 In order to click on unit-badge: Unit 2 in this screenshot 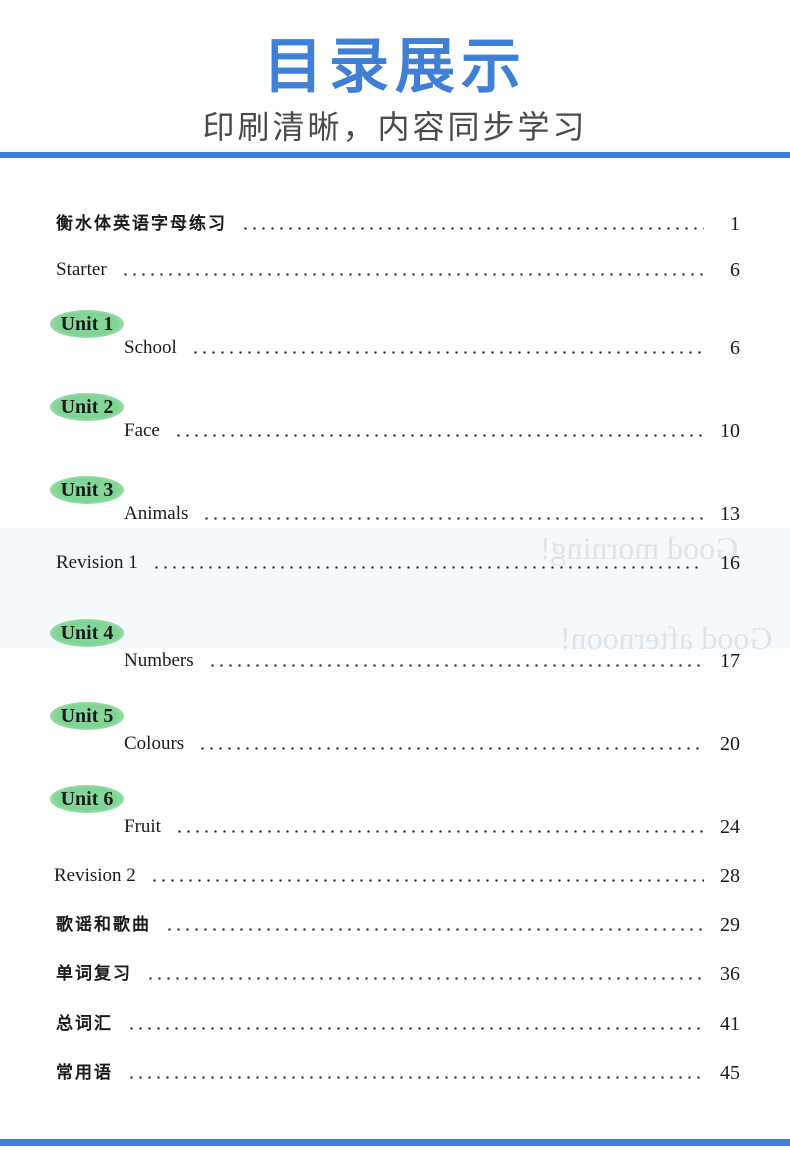, I will do `click(87, 407)`.